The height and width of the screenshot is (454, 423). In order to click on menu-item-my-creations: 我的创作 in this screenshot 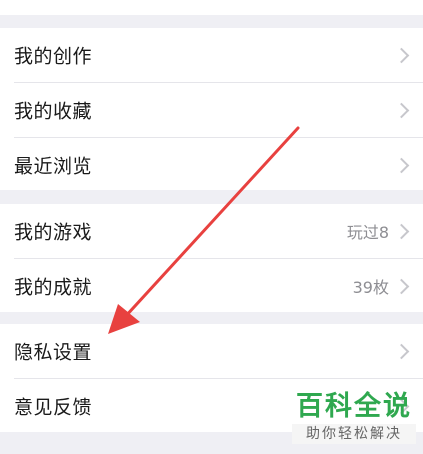, I will do `click(211, 55)`.